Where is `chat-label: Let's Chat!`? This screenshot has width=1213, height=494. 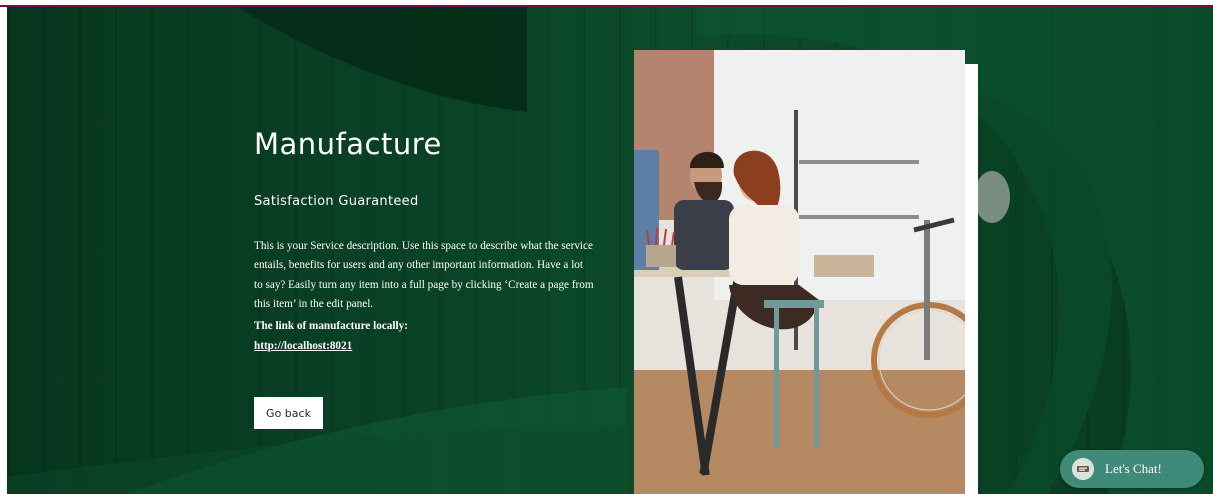 chat-label: Let's Chat! is located at coordinates (1133, 468).